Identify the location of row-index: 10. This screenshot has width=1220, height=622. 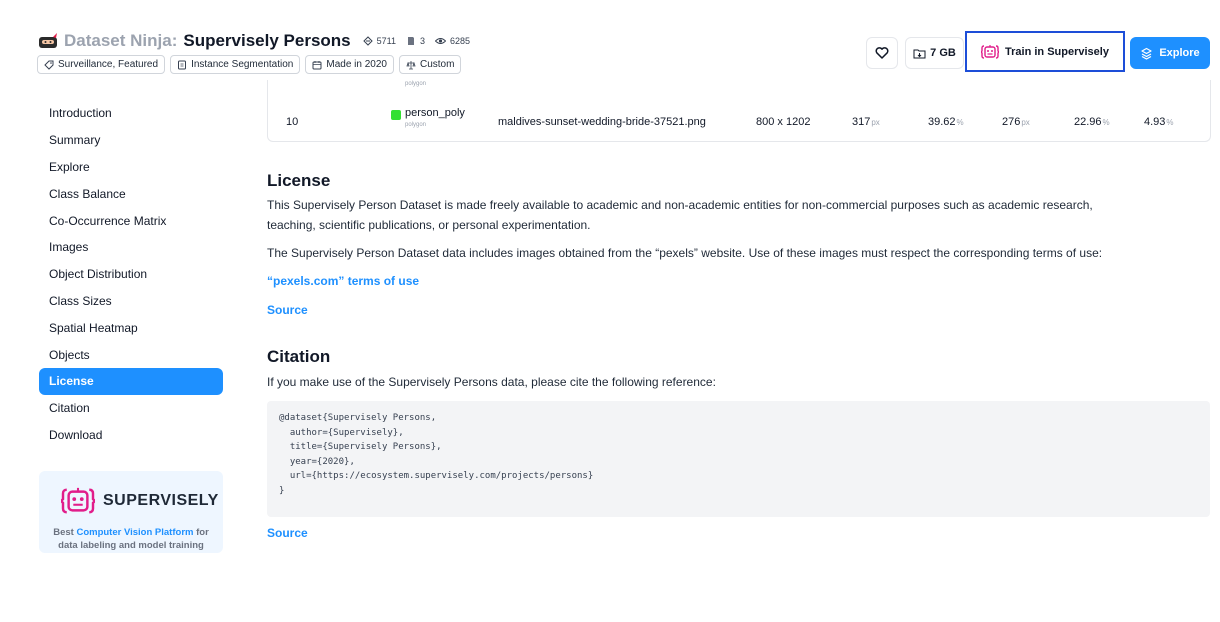
(292, 122).